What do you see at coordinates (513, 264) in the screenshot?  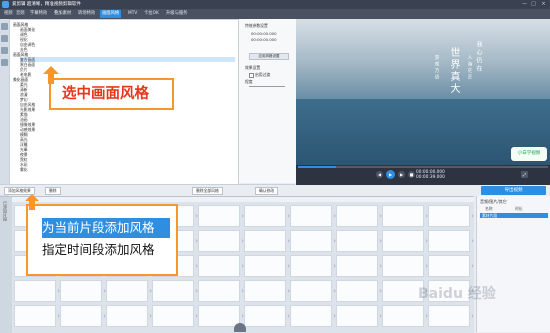 I see `media-list-panel: 音频/图片/其它 名称 时长 素材片段` at bounding box center [513, 264].